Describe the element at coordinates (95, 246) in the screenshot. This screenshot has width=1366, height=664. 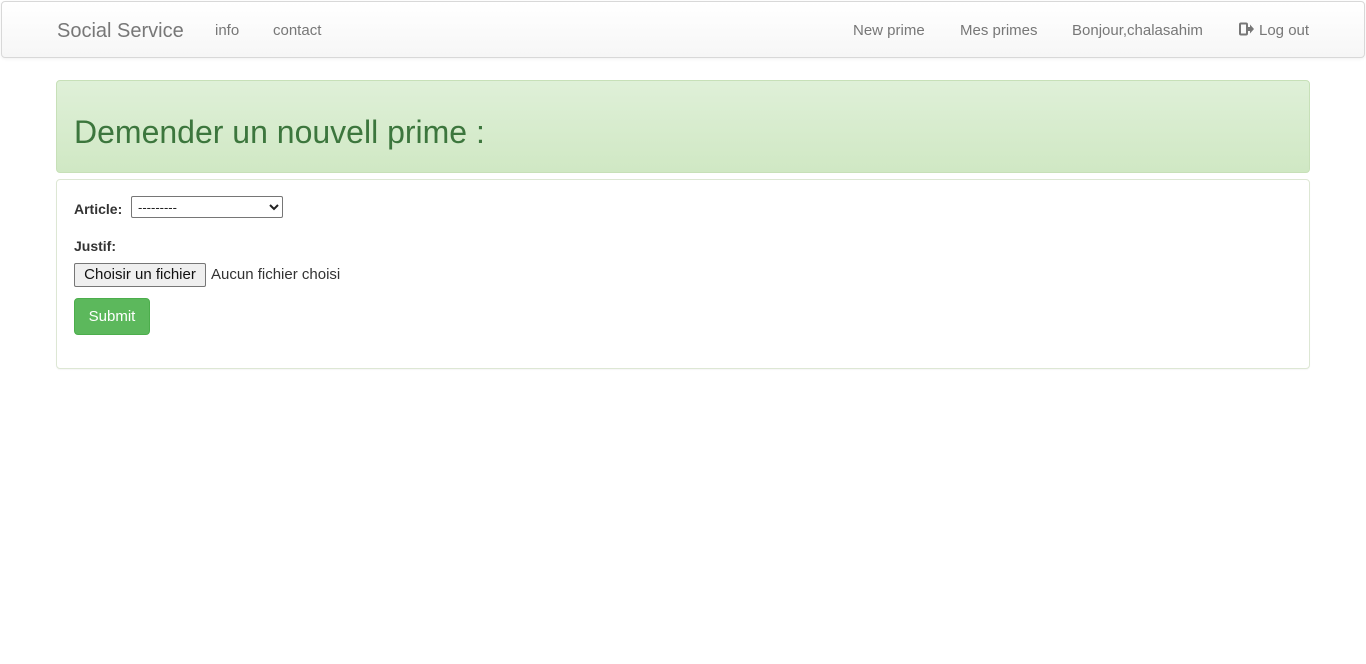
I see `justif-label: Justif:` at that location.